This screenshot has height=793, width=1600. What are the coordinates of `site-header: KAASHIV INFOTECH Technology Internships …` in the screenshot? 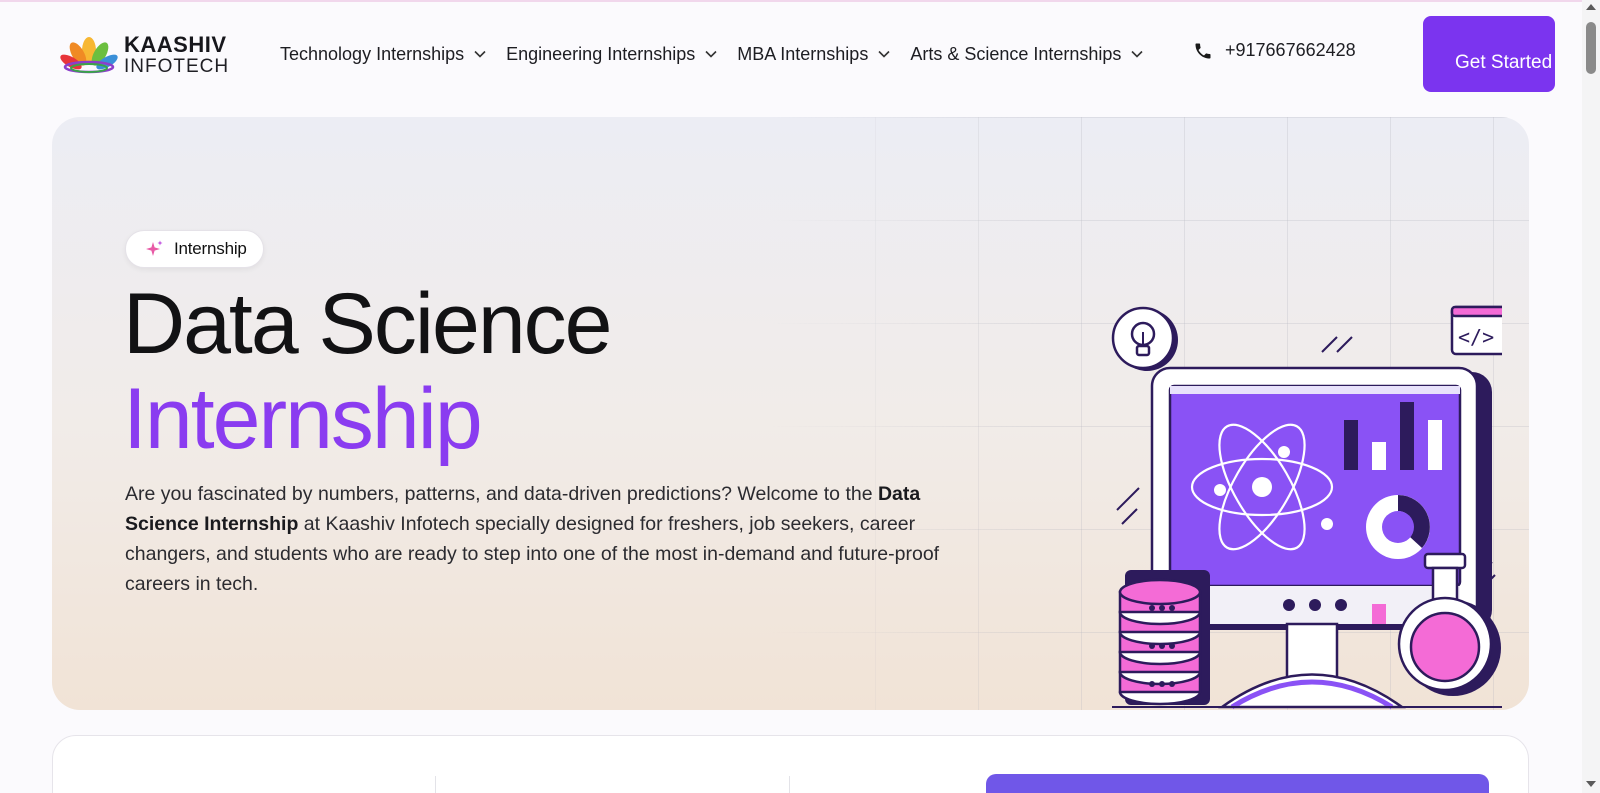 It's located at (791, 54).